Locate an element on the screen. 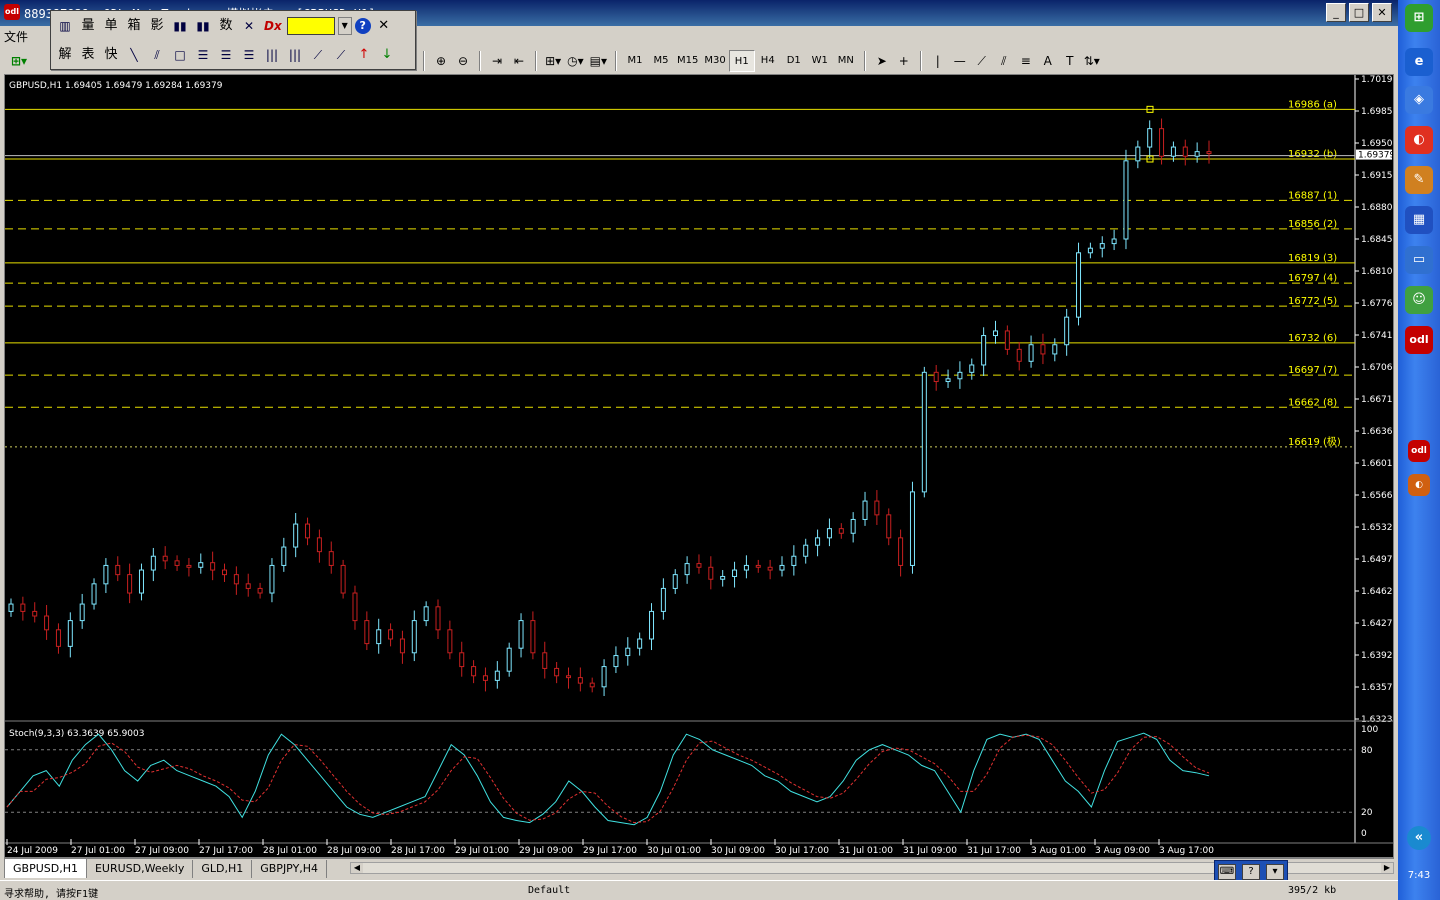  auto-scroll-icon: ⇥ is located at coordinates (497, 61).